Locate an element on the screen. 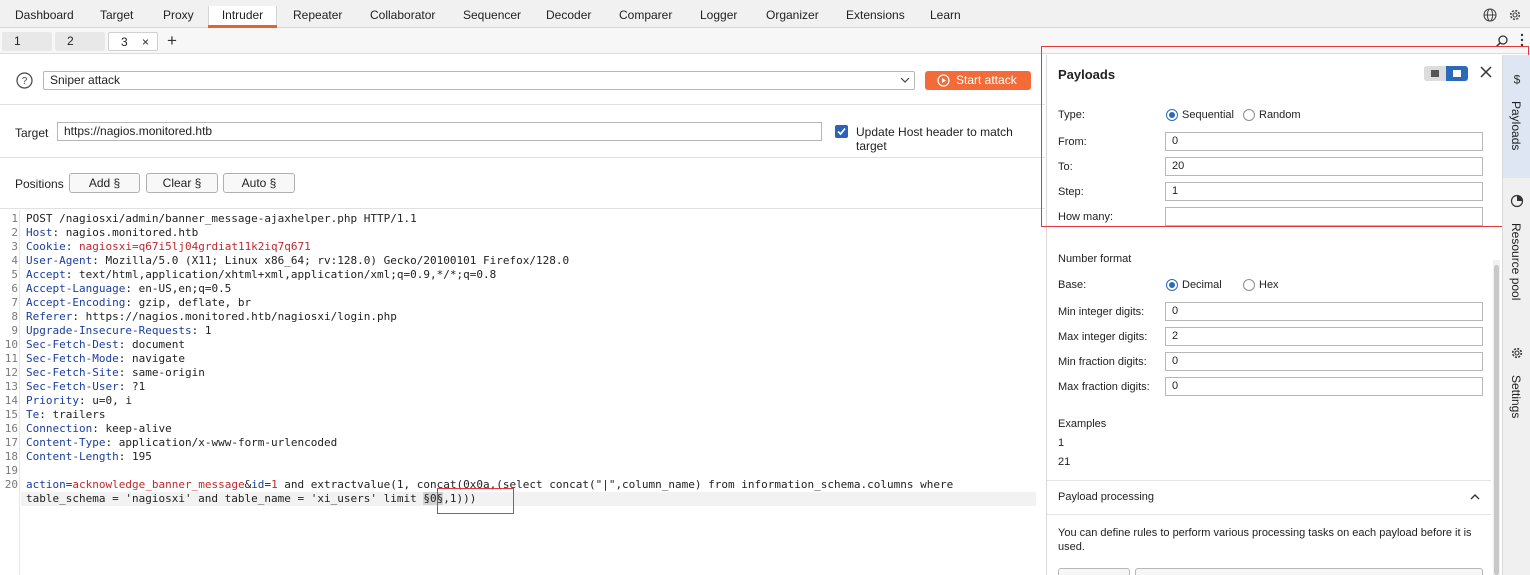  line-number: 8 is located at coordinates (14, 316).